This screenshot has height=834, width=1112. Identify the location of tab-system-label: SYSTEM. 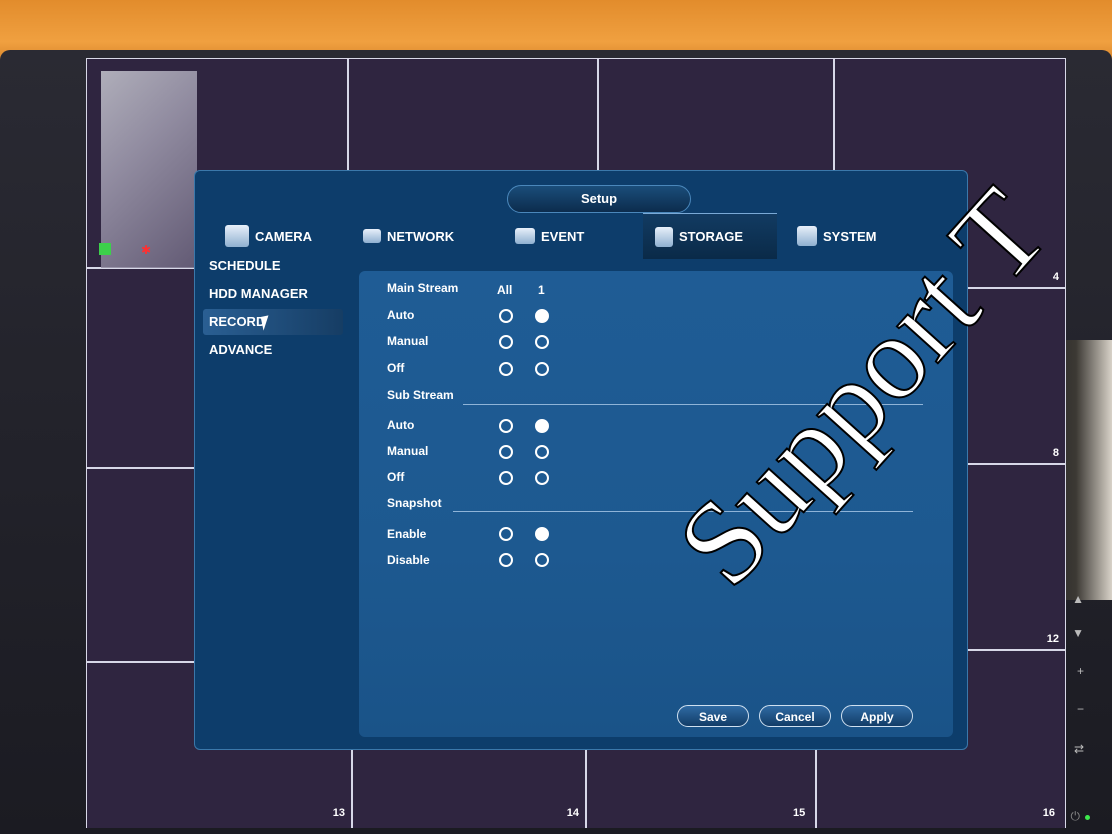
(850, 236).